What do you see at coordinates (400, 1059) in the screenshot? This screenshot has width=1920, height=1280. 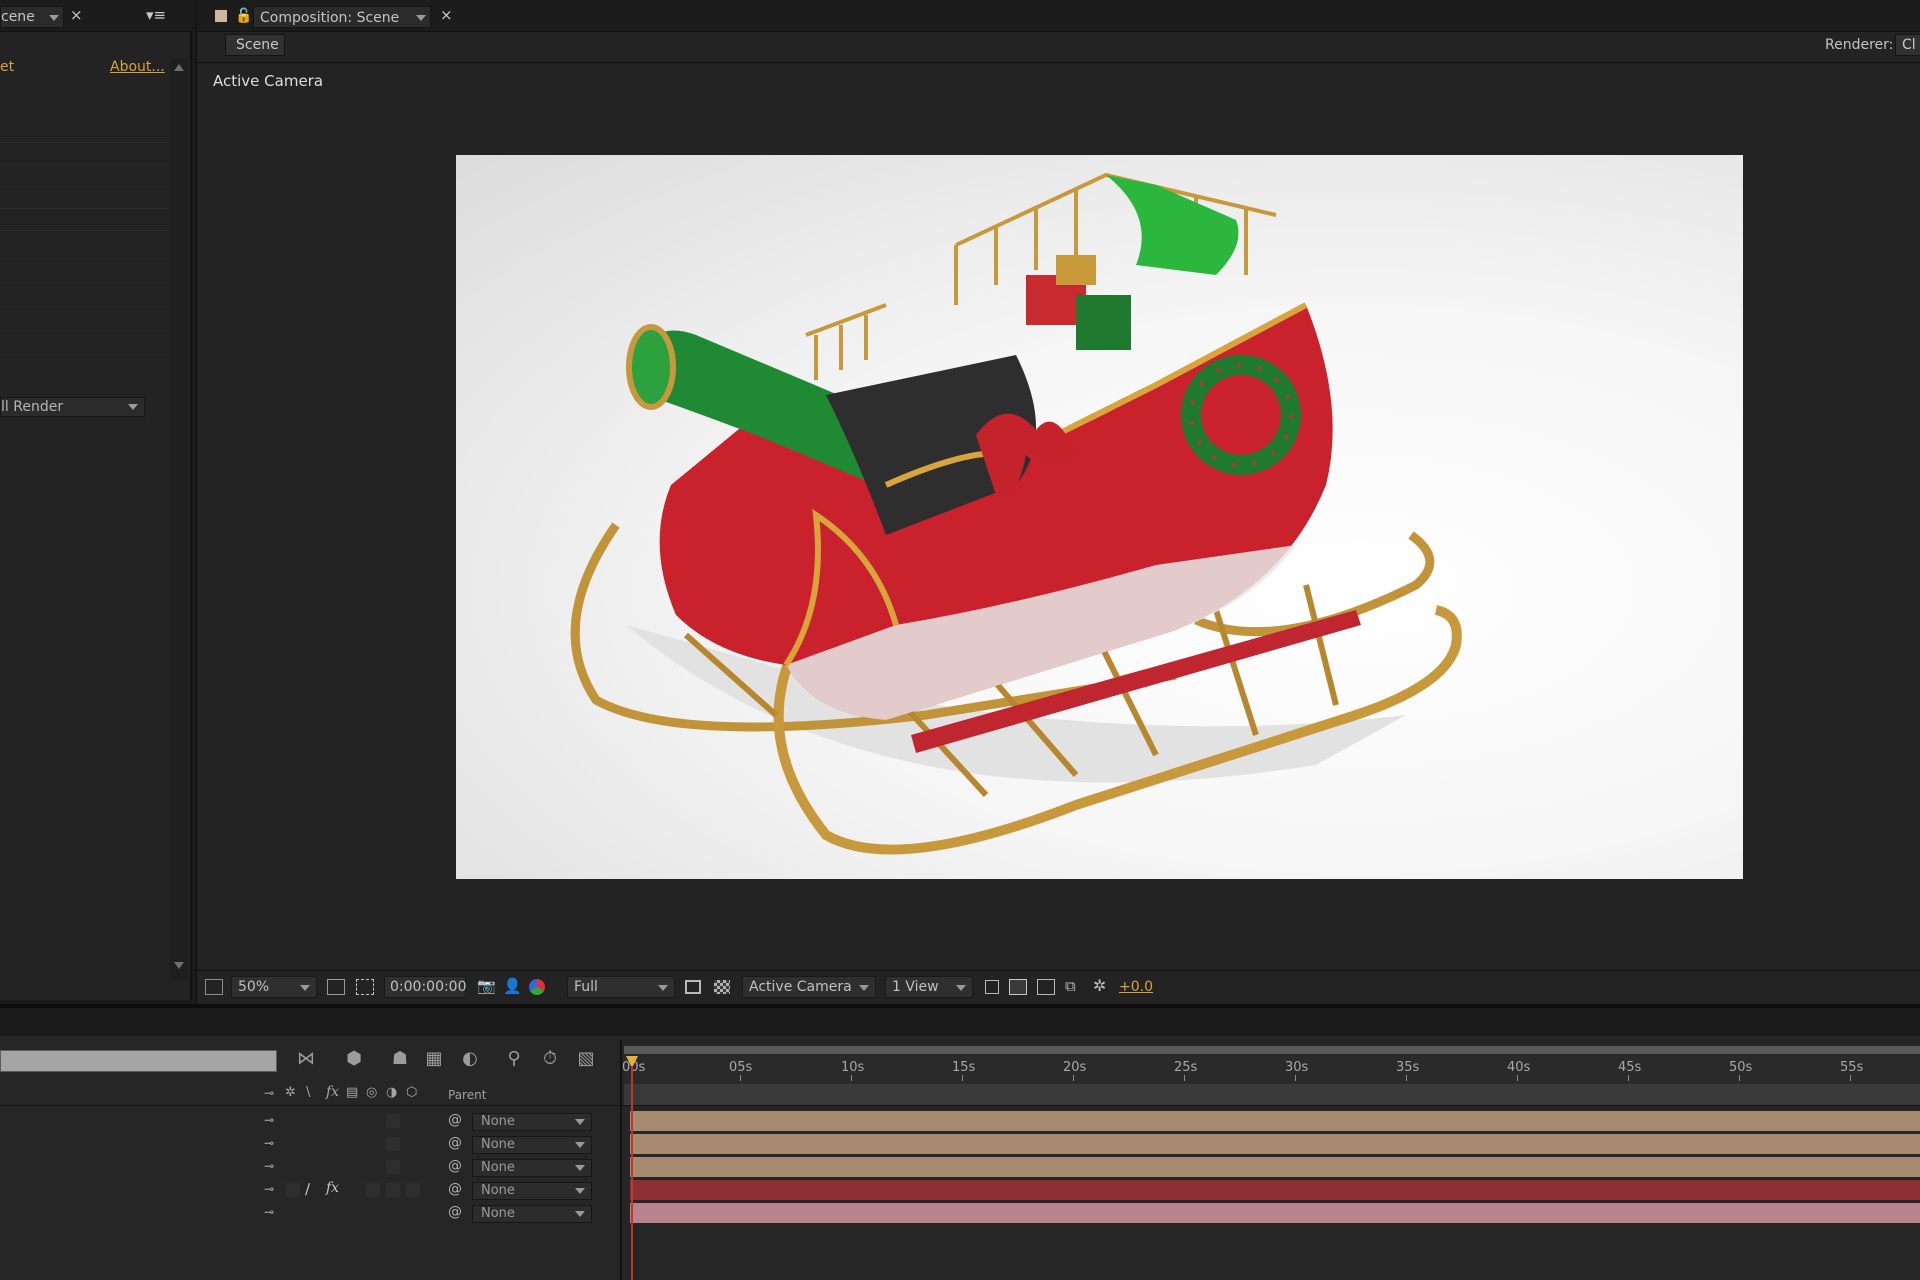 I see `hide-shy-layers-icon: ☗` at bounding box center [400, 1059].